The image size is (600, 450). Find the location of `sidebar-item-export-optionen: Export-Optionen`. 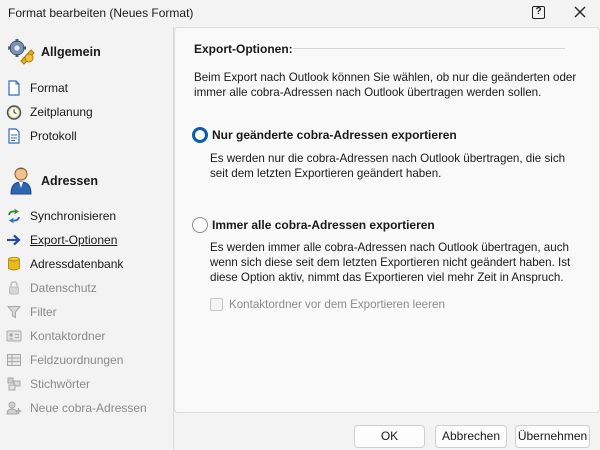

sidebar-item-export-optionen: Export-Optionen is located at coordinates (87, 240).